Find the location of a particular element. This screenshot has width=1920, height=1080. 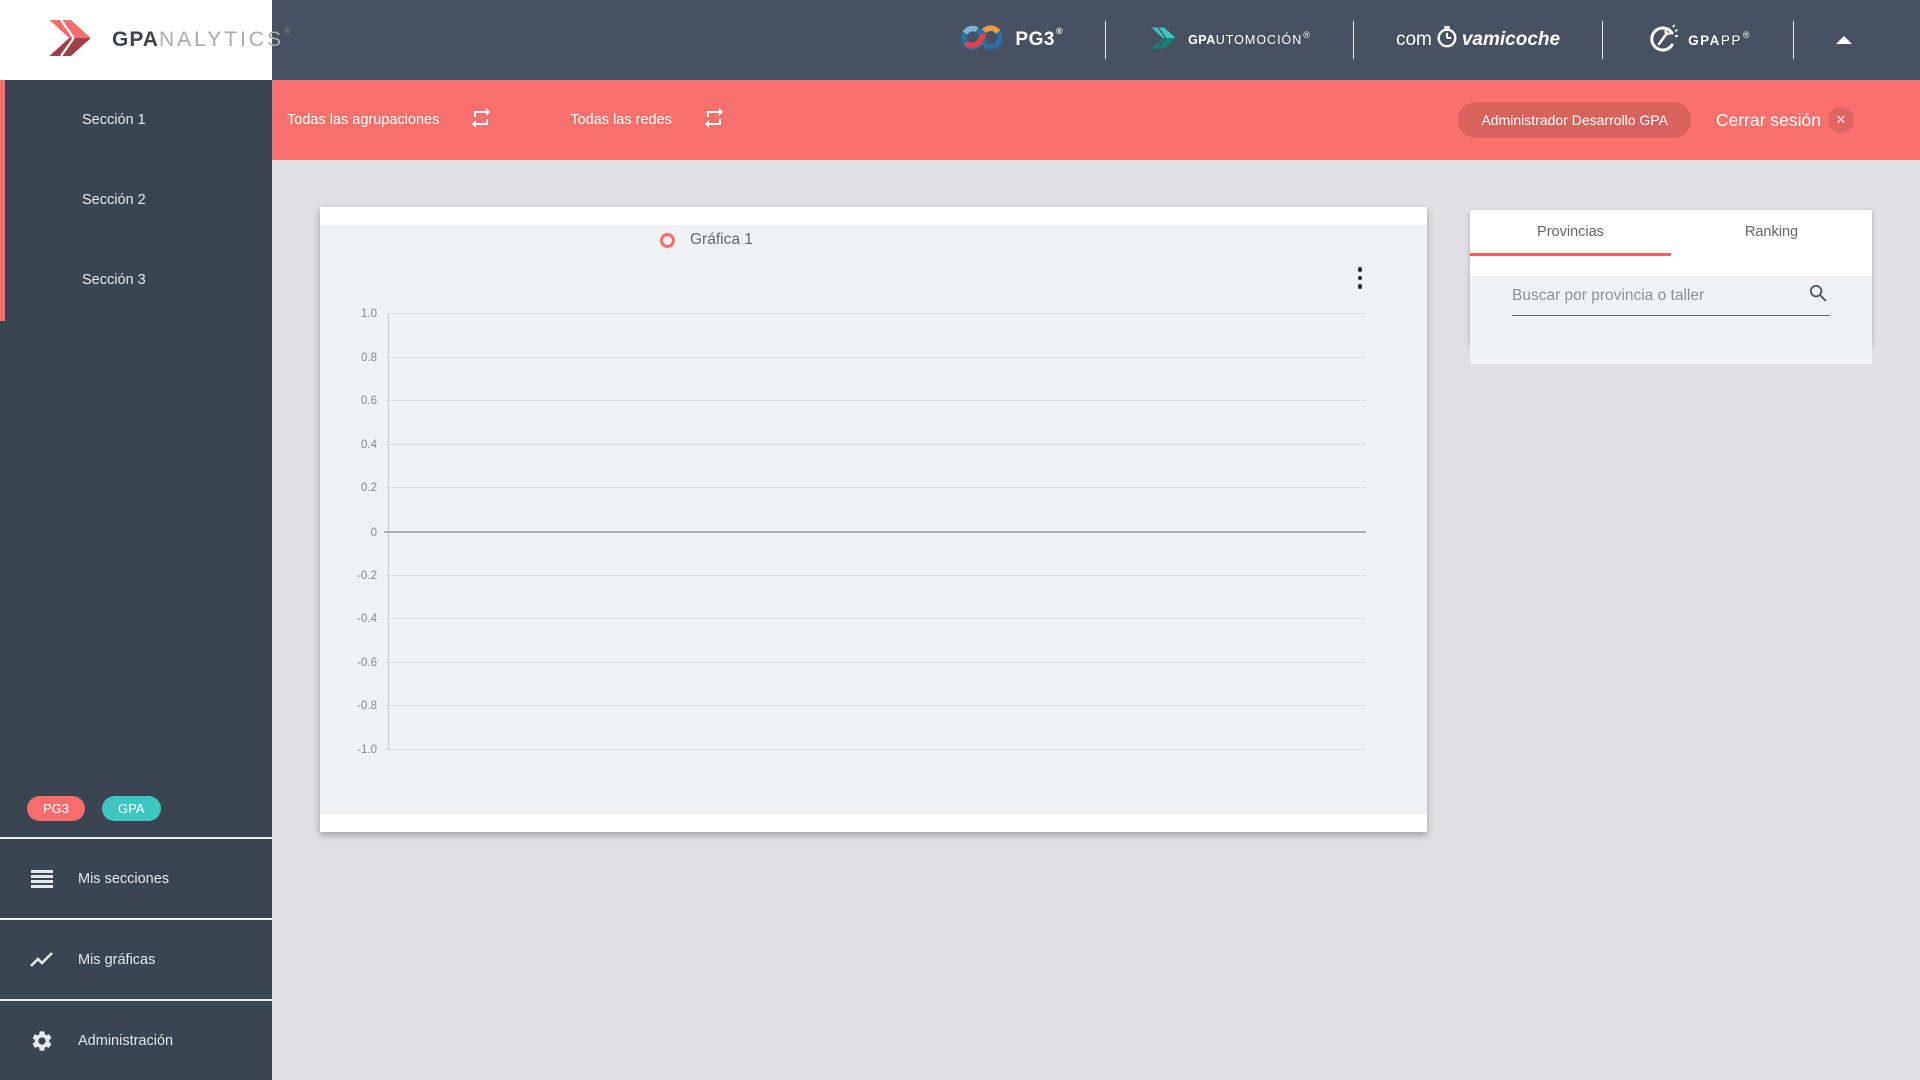

gridline: -0.8 is located at coordinates (861, 706).